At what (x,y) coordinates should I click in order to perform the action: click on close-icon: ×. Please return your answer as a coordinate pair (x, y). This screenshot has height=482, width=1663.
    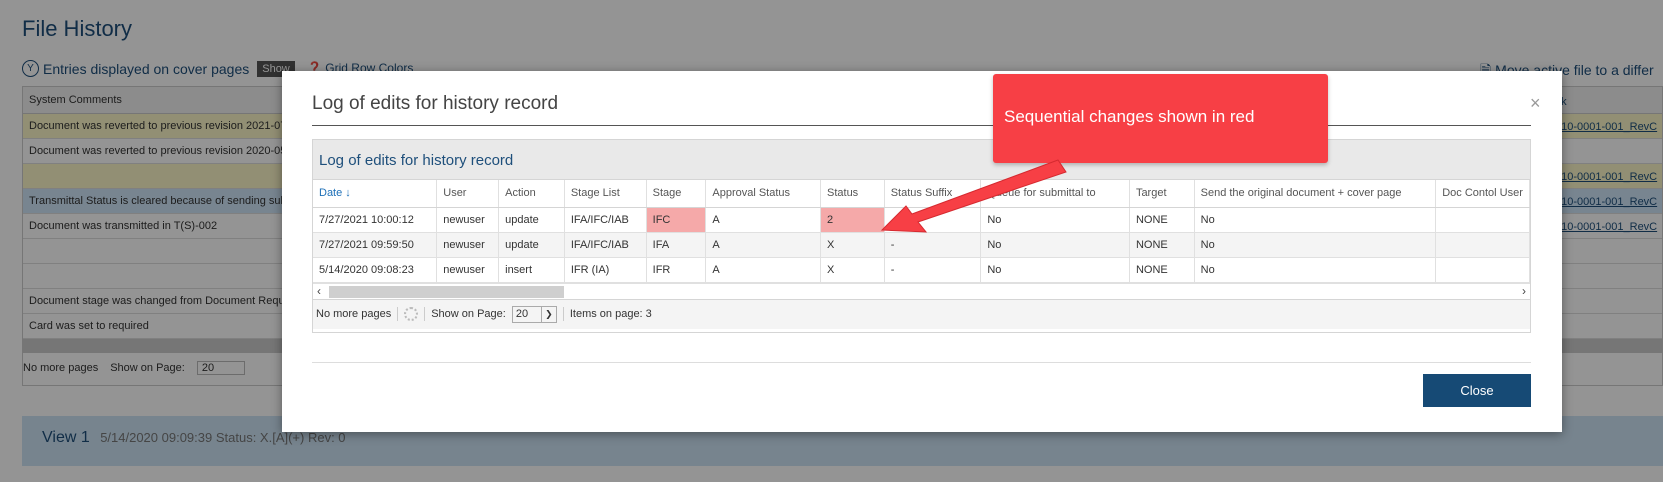
    Looking at the image, I should click on (1535, 103).